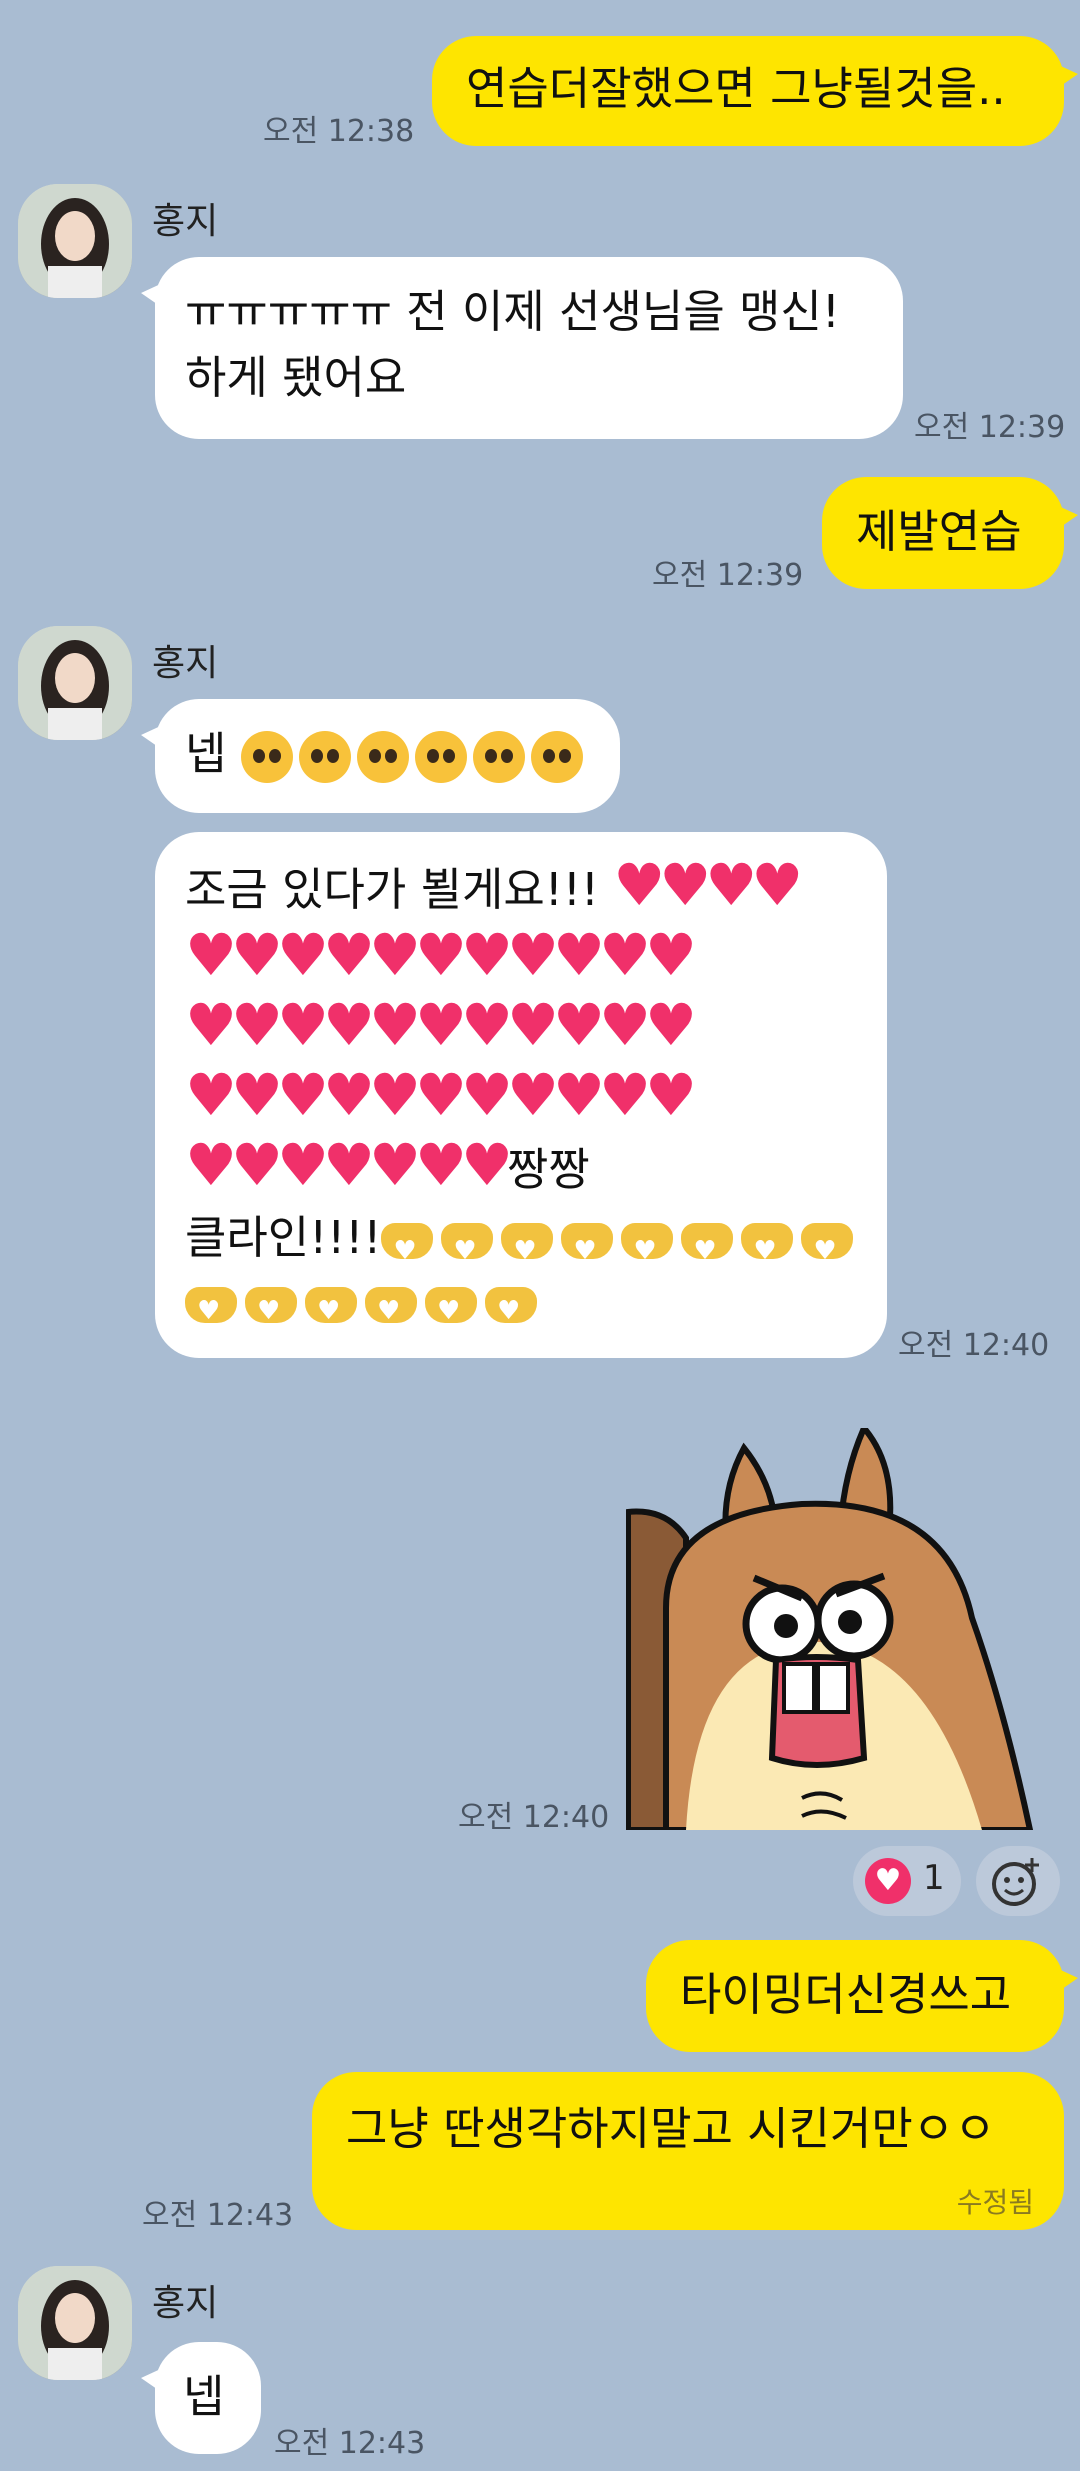 Image resolution: width=1080 pixels, height=2471 pixels. I want to click on message-text: 타이밍더신경쓰고, so click(846, 1994).